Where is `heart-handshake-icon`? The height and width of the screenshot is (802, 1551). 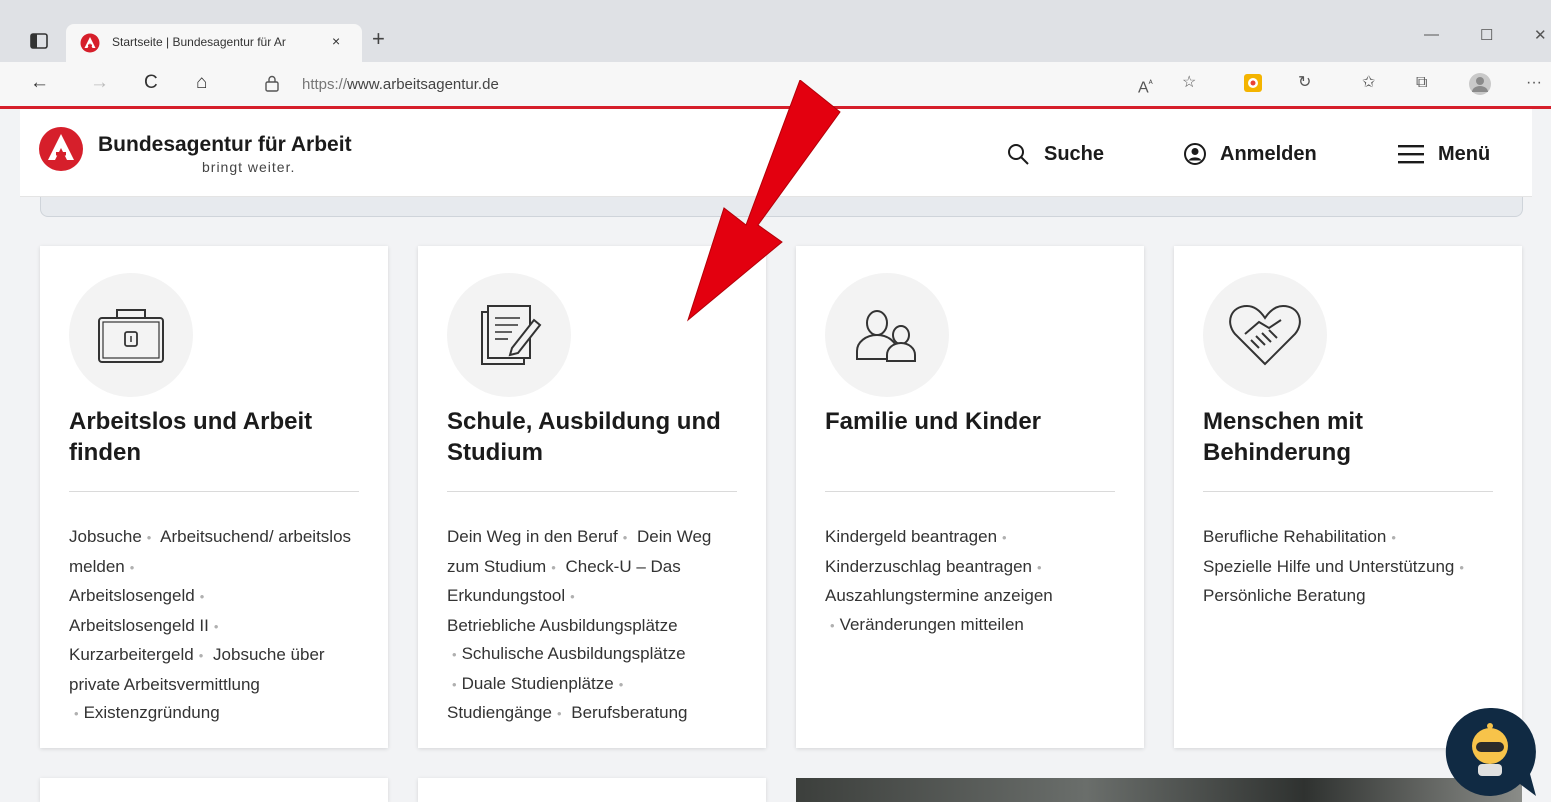 heart-handshake-icon is located at coordinates (1265, 335).